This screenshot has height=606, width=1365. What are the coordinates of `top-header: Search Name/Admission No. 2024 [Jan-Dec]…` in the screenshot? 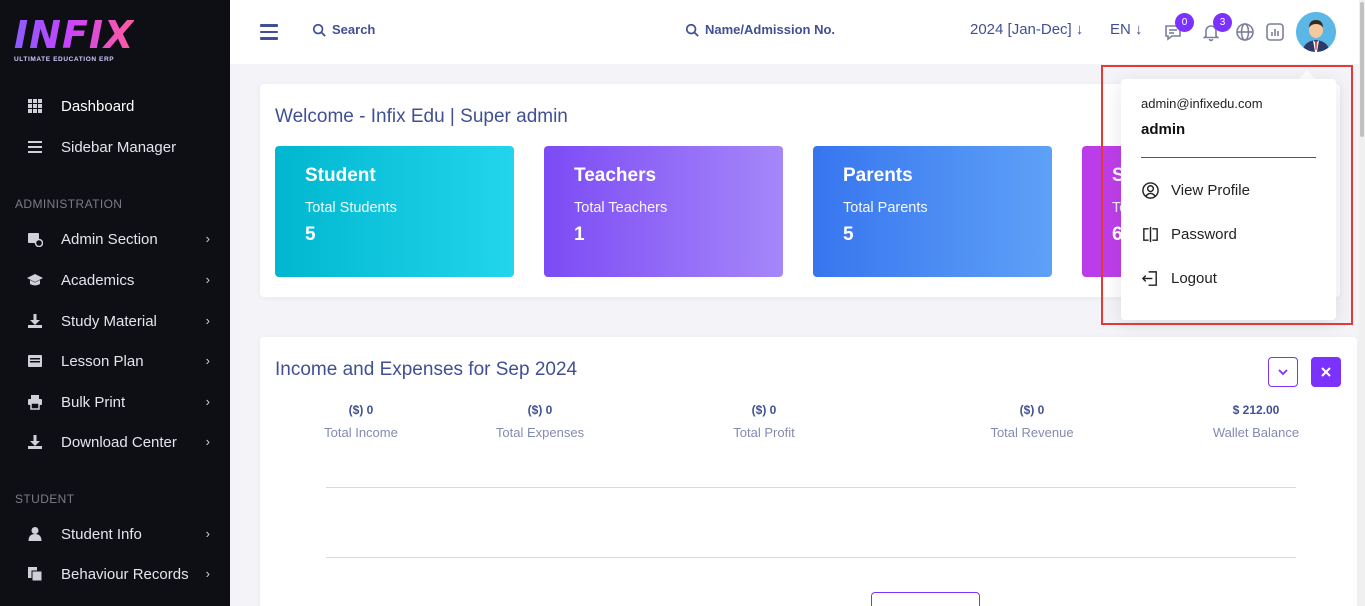 It's located at (797, 32).